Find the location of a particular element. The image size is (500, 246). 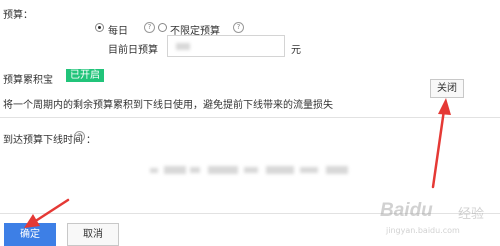

watermark-site: 经验 is located at coordinates (471, 214).